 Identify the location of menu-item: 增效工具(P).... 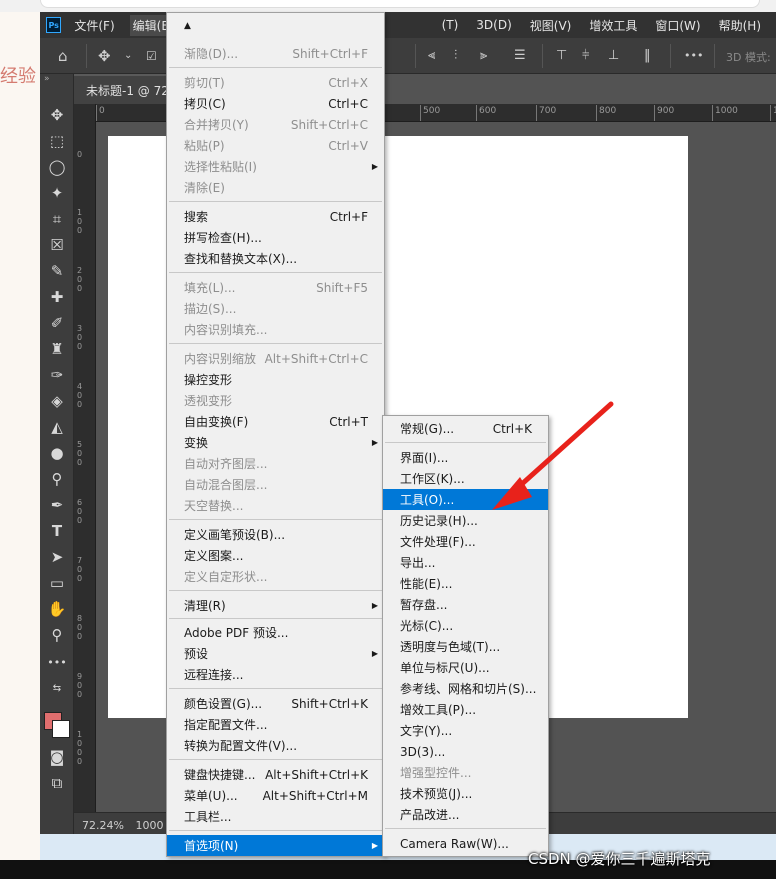
(465, 709).